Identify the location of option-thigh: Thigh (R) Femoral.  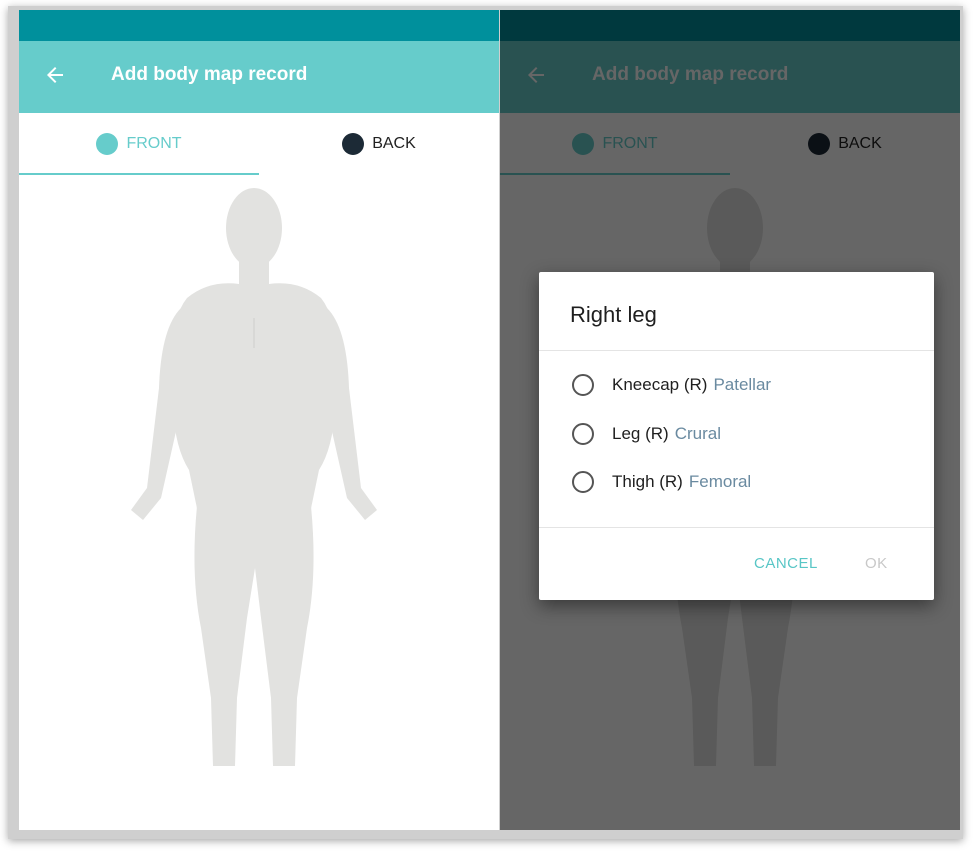
(661, 482).